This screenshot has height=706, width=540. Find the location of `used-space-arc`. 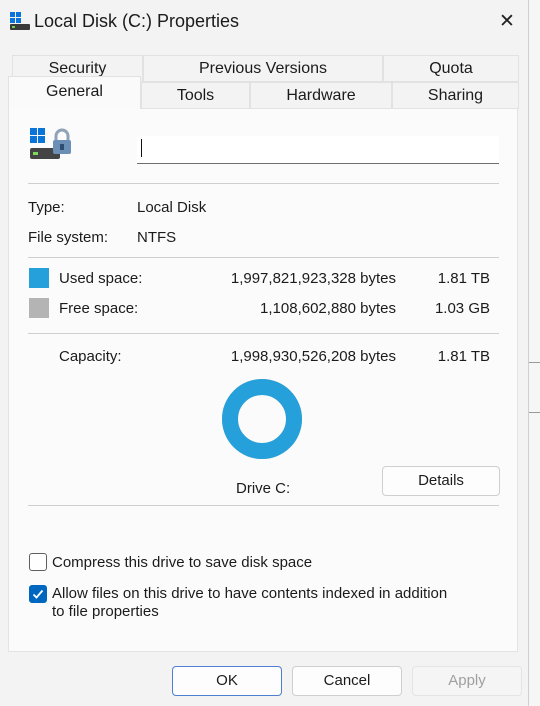

used-space-arc is located at coordinates (262, 419).